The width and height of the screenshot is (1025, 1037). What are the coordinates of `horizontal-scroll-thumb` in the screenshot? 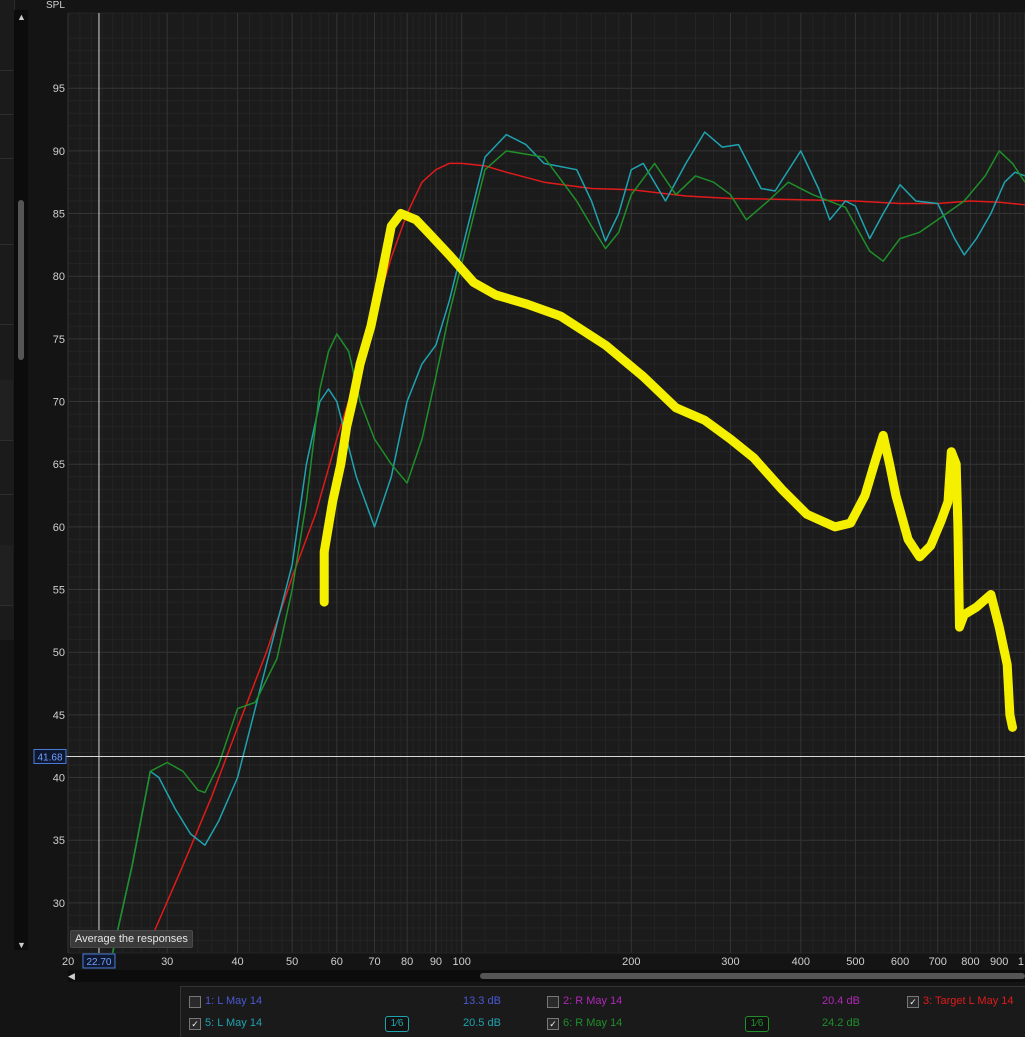 It's located at (752, 976).